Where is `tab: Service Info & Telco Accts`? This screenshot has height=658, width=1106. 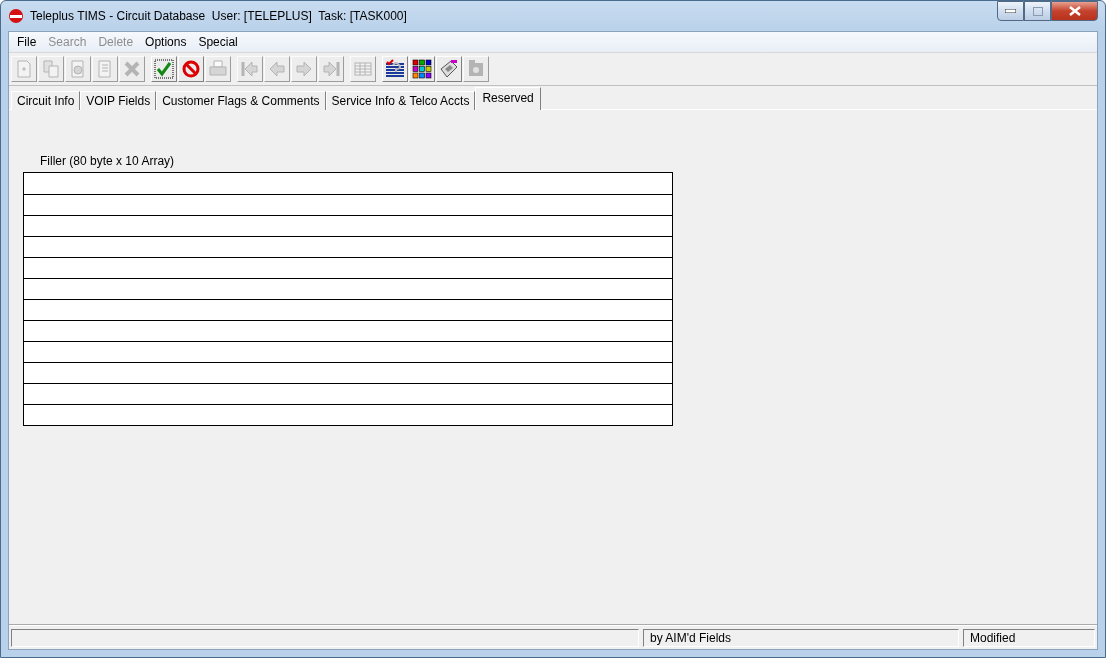
tab: Service Info & Telco Accts is located at coordinates (400, 100).